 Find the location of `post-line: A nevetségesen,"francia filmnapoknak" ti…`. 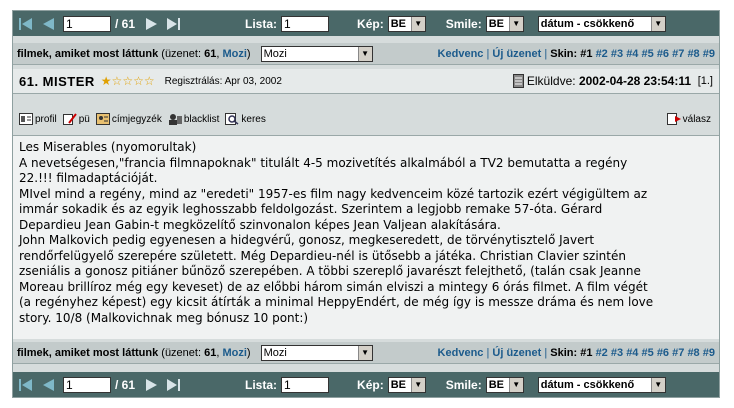

post-line: A nevetségesen,"francia filmnapoknak" ti… is located at coordinates (323, 162).